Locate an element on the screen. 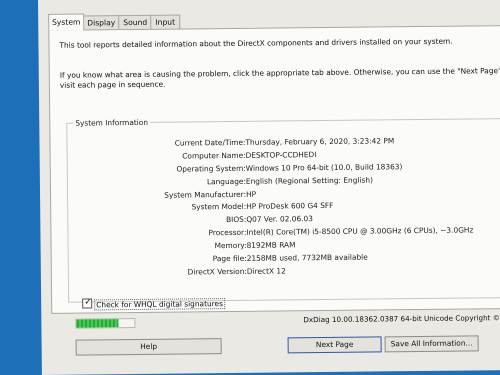 This screenshot has height=375, width=500. progress-bar-fill is located at coordinates (97, 323).